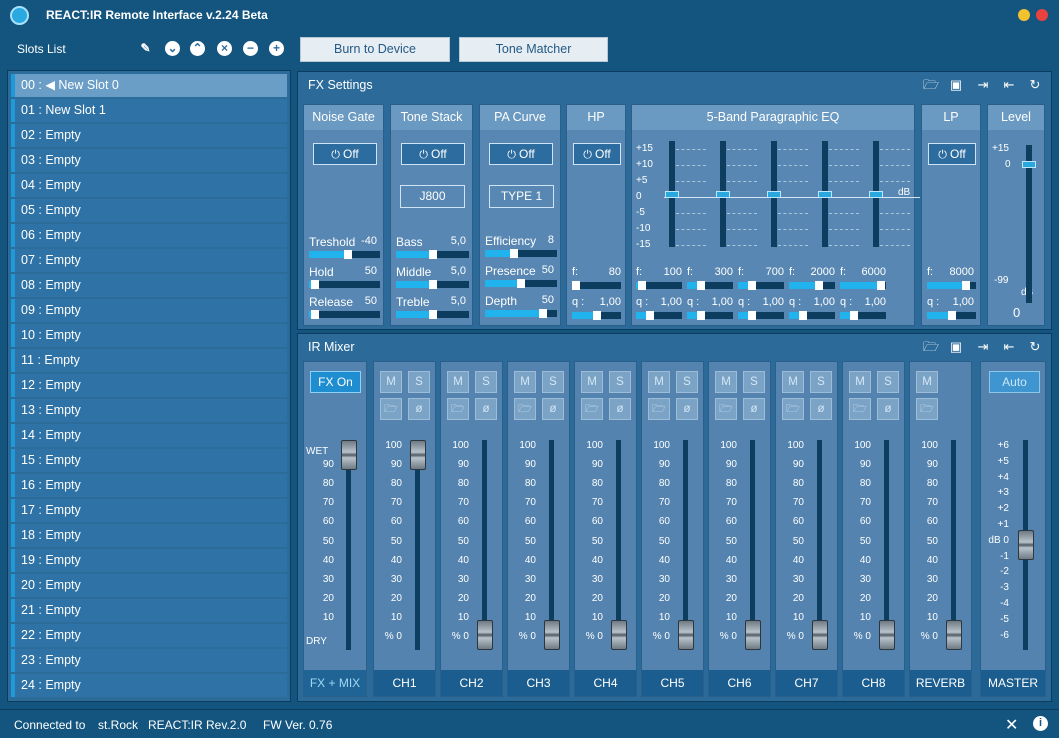  I want to click on open-folder-icon: 🗁, so click(931, 85).